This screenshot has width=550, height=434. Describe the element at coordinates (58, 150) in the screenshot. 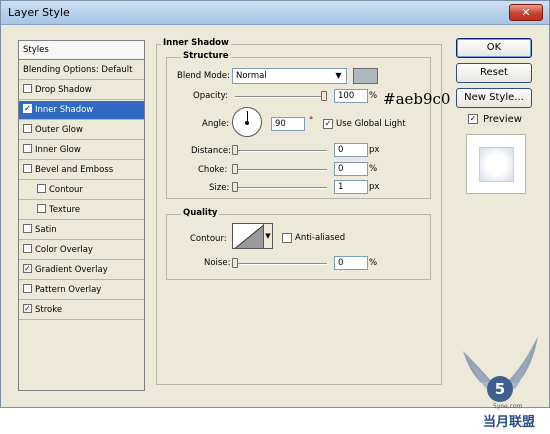

I see `styles-list-item-label: Inner Glow` at that location.